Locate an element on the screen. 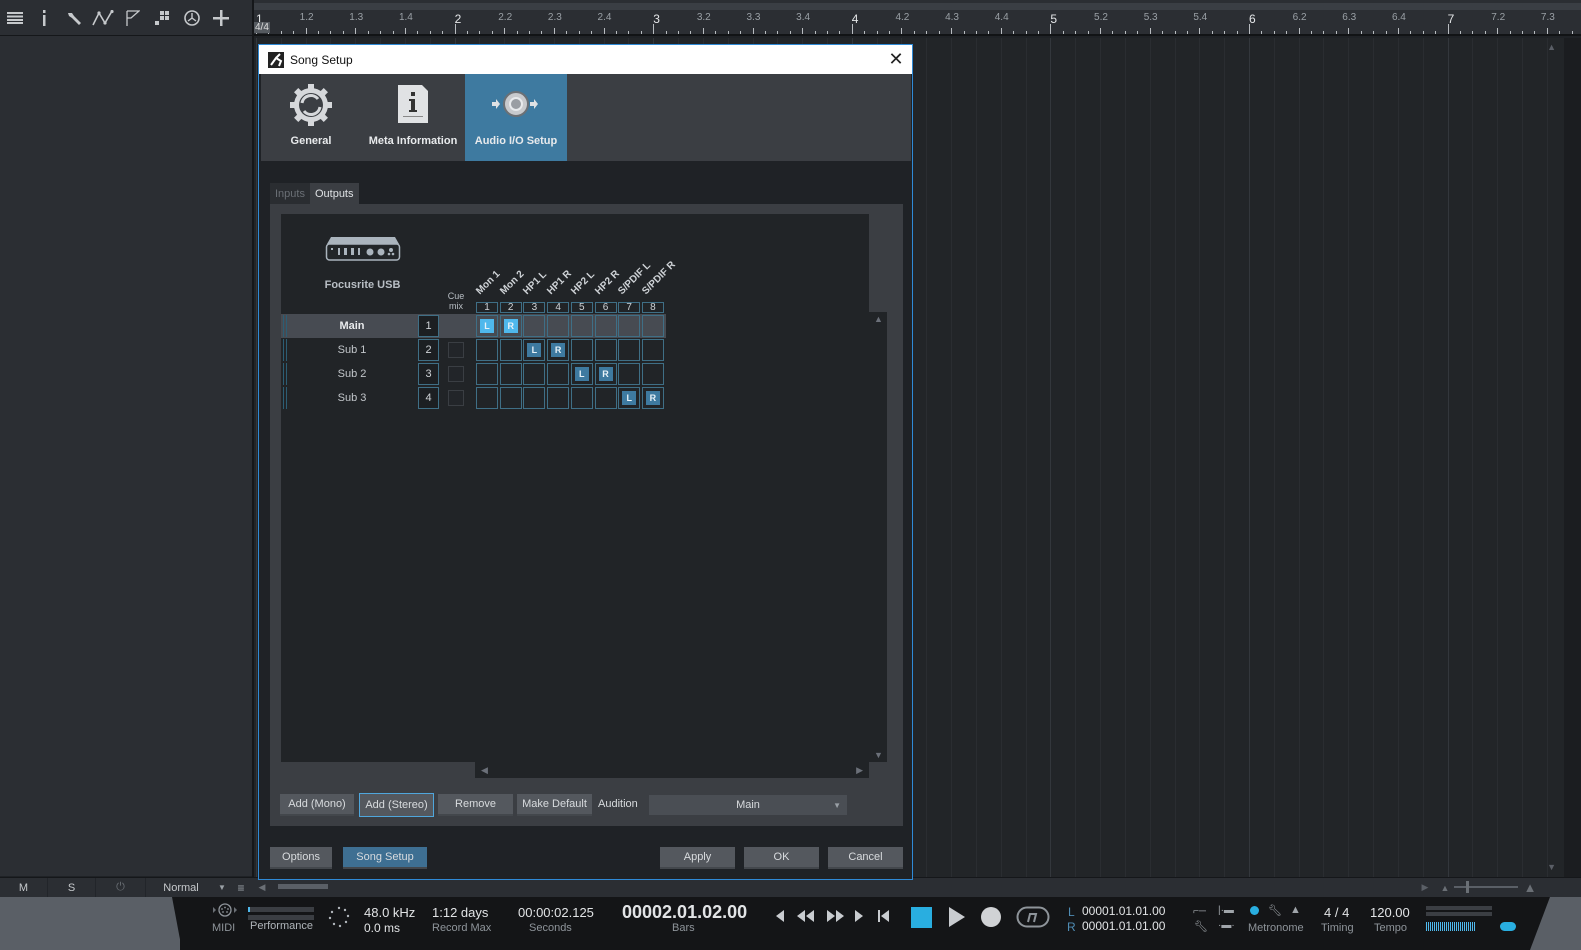  automation-curve-icon is located at coordinates (104, 18).